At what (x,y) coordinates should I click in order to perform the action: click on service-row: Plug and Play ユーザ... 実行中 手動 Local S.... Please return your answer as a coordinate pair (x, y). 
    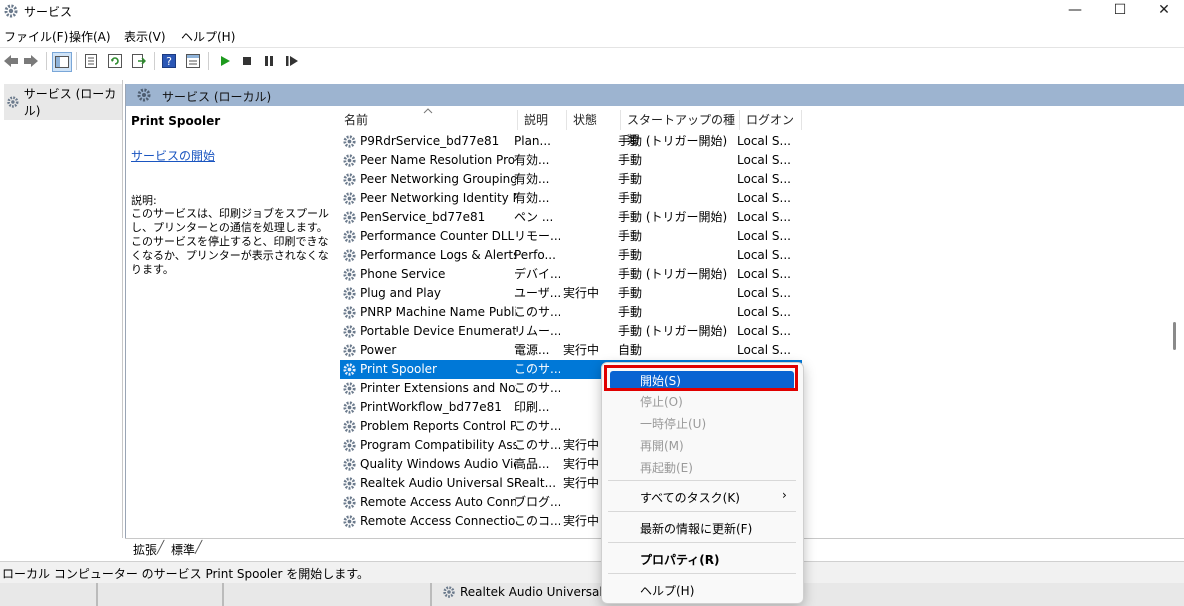
    Looking at the image, I should click on (571, 293).